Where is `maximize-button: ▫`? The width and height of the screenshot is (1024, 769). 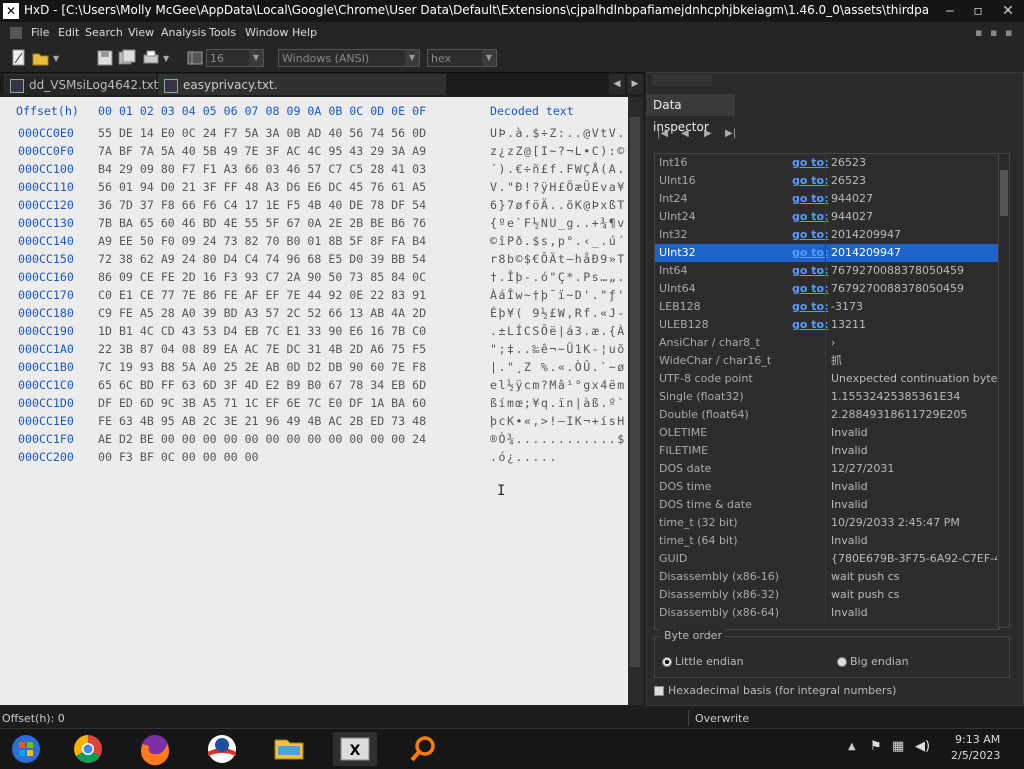 maximize-button: ▫ is located at coordinates (978, 11).